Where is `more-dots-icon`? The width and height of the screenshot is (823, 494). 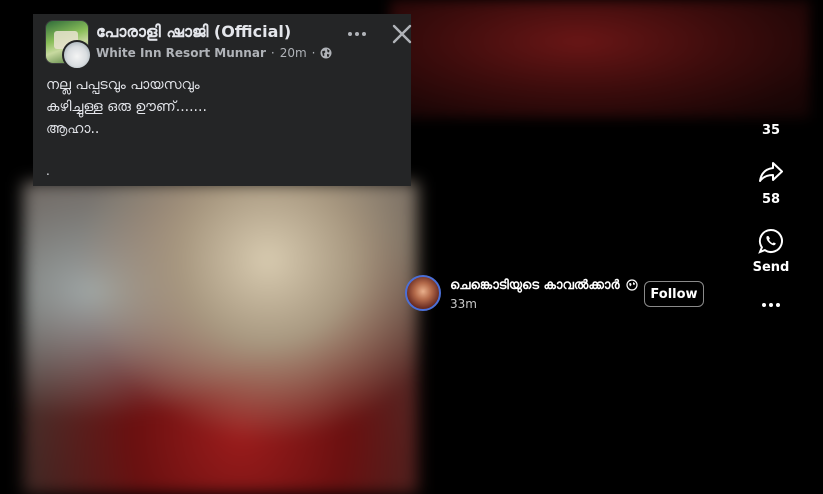
more-dots-icon is located at coordinates (771, 305).